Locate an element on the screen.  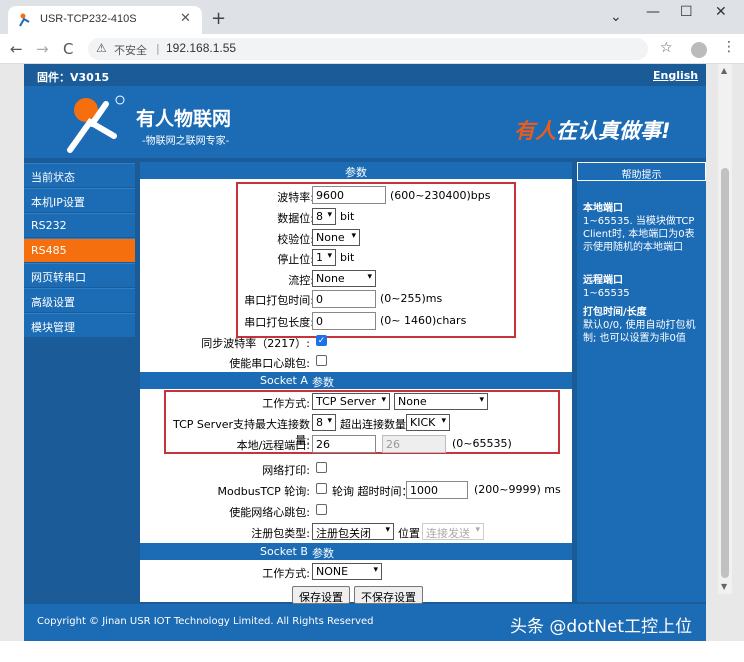
security-label: 不安全 is located at coordinates (130, 50).